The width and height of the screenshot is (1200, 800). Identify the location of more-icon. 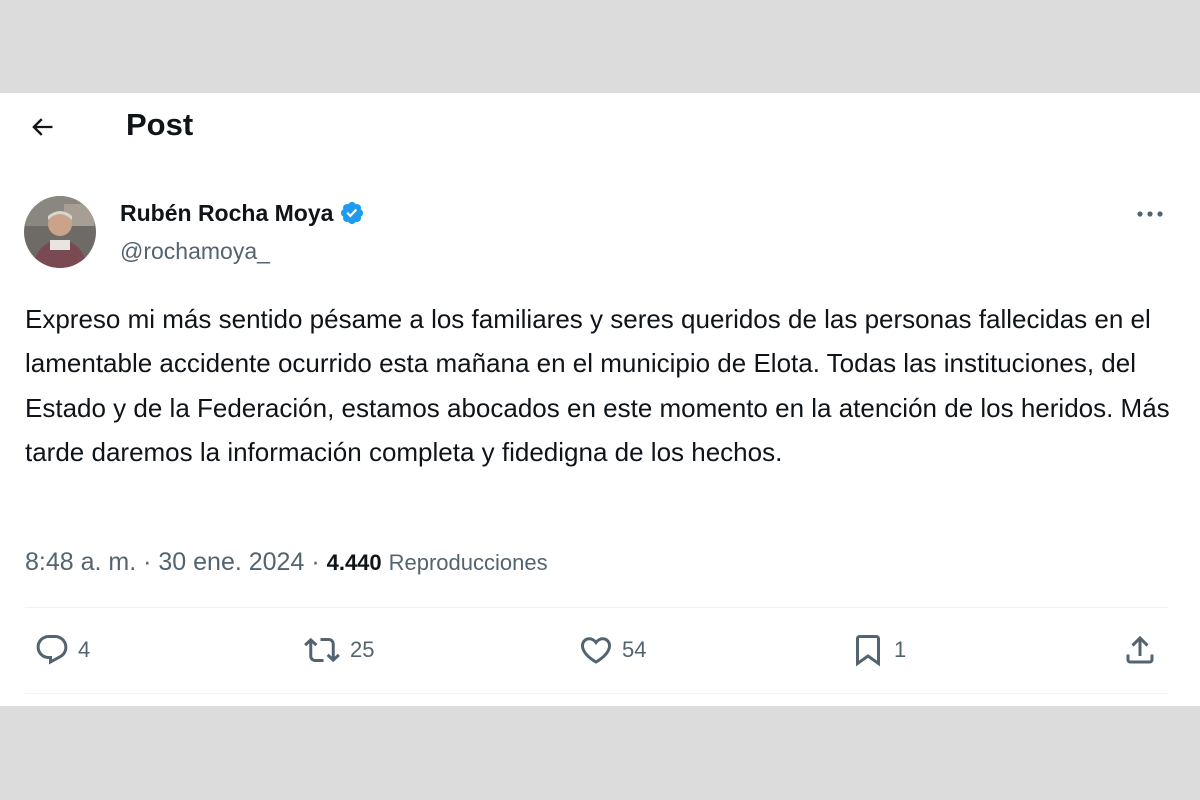
(1150, 214).